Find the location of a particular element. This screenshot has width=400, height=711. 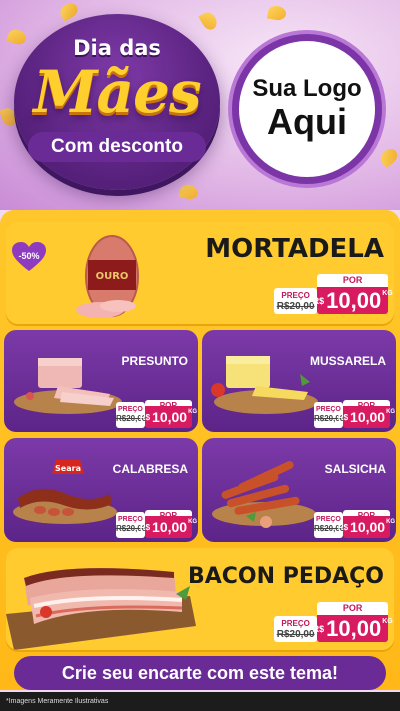

logo-line1: Sua Logo is located at coordinates (307, 88).